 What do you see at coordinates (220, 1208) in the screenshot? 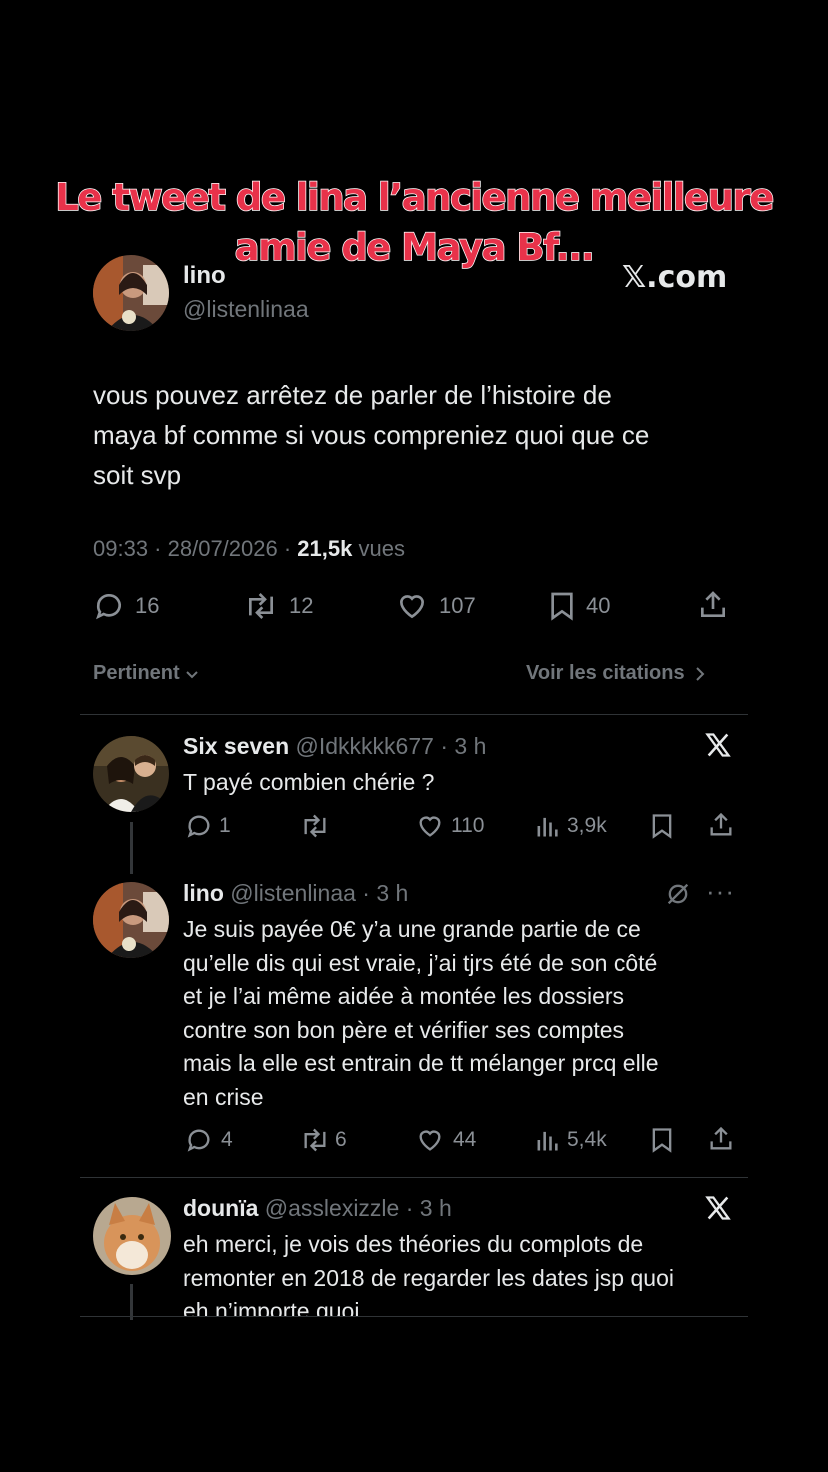
I see `reply-author-name: dounïa` at bounding box center [220, 1208].